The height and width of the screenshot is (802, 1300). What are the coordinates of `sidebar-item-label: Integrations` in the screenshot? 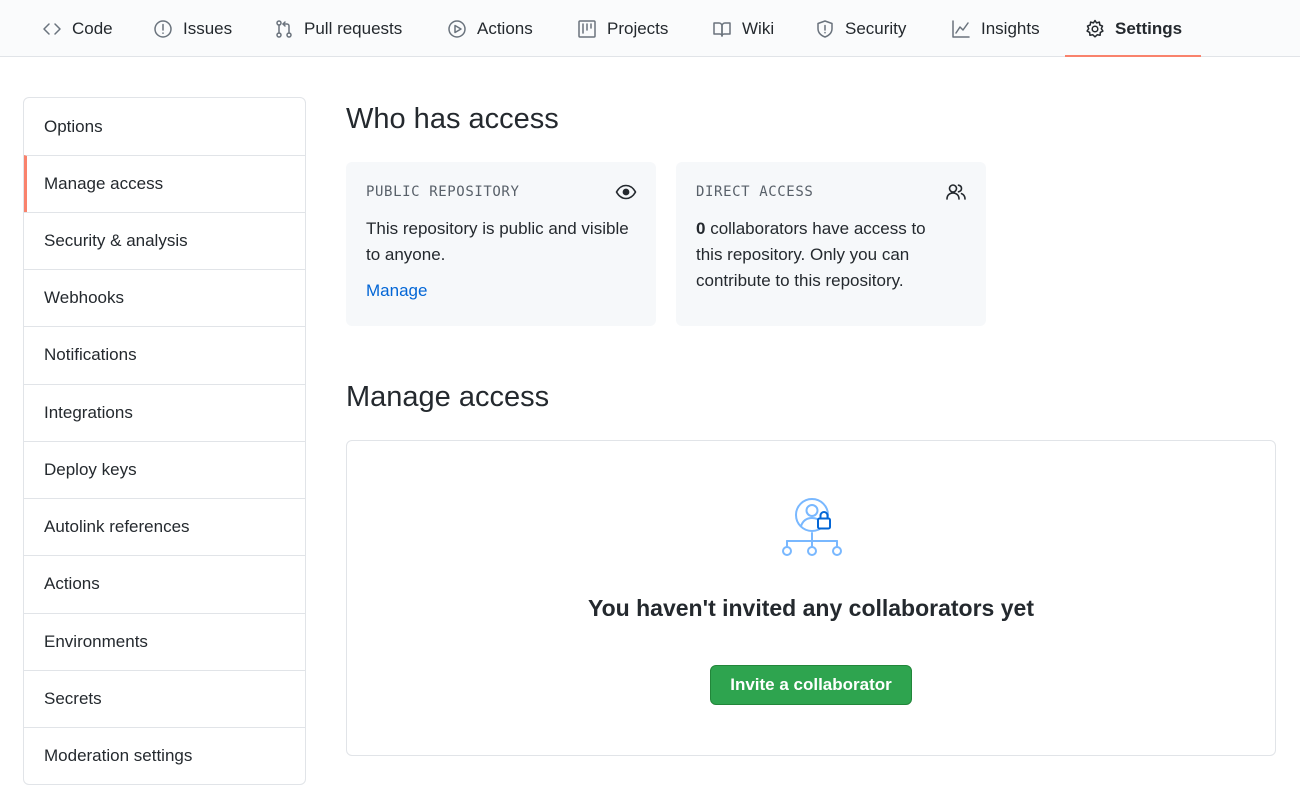 It's located at (88, 412).